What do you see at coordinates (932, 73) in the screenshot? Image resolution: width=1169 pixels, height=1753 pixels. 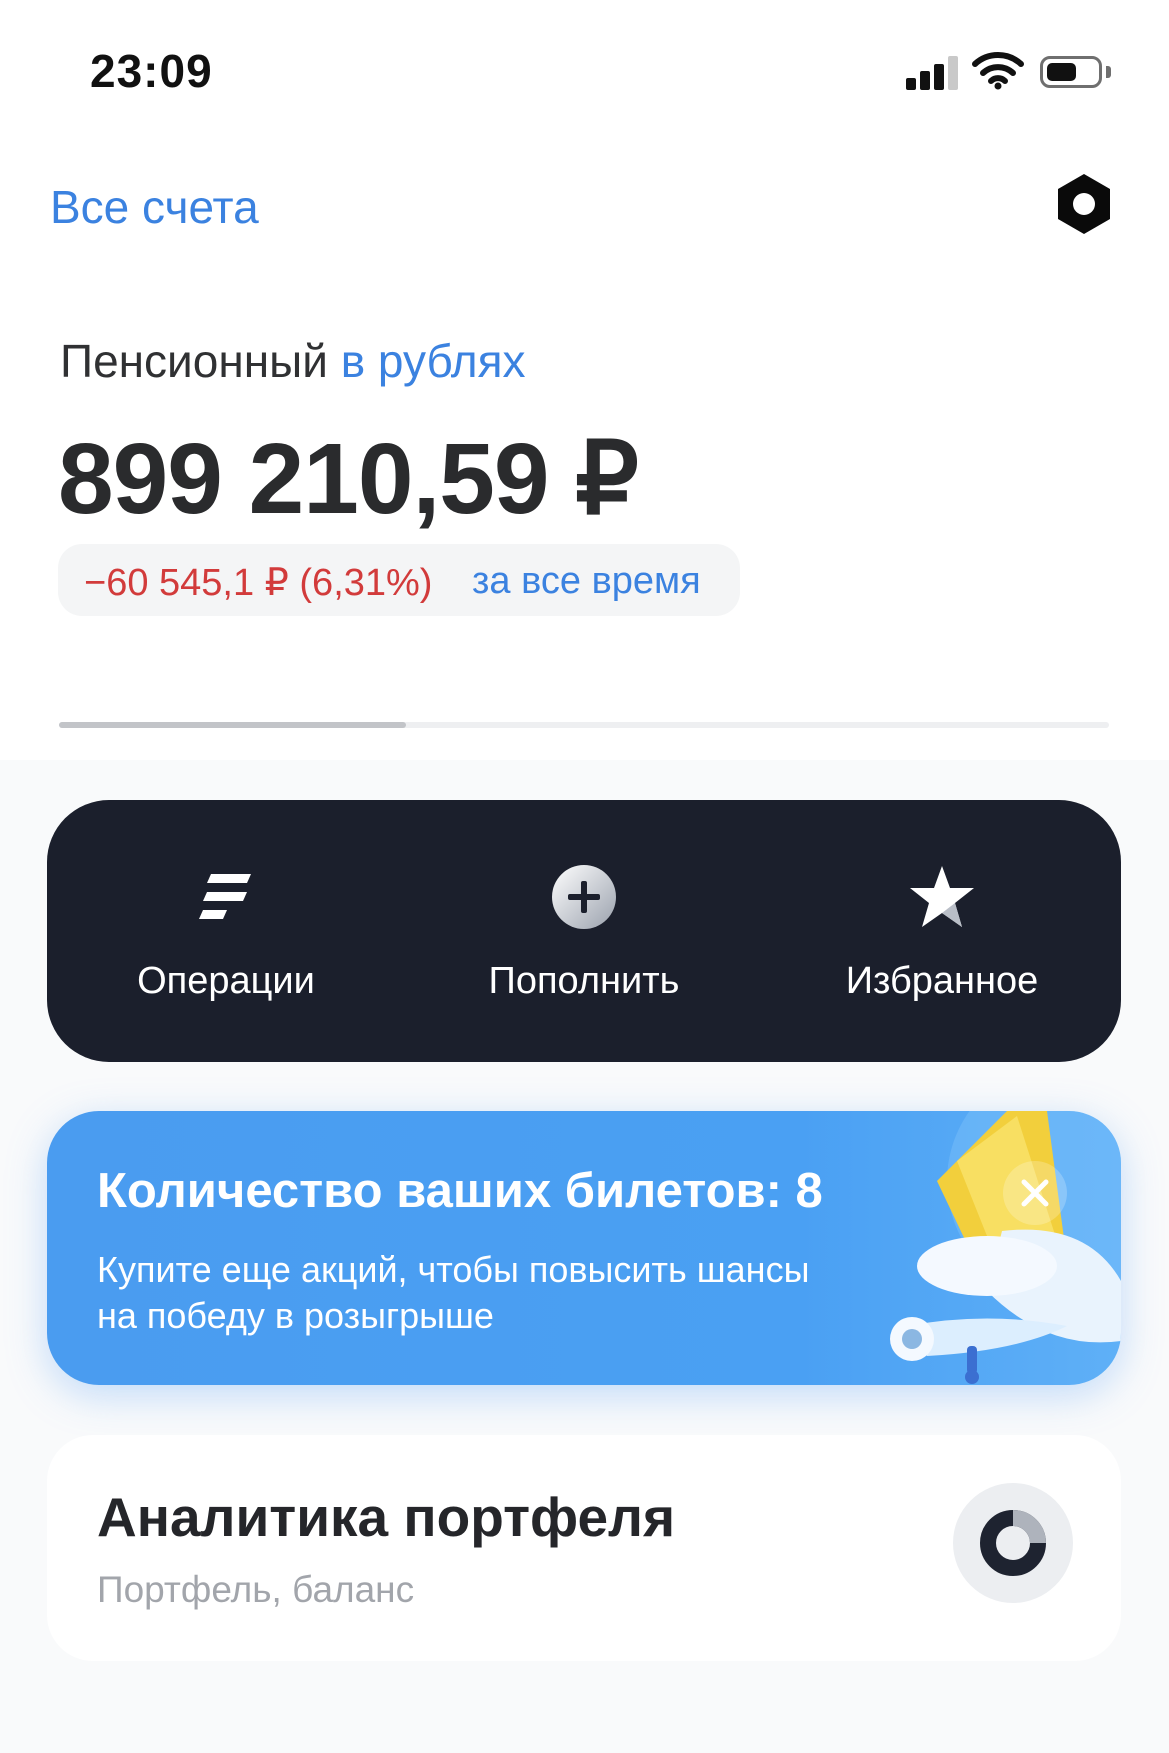 I see `cellular-signal-icon` at bounding box center [932, 73].